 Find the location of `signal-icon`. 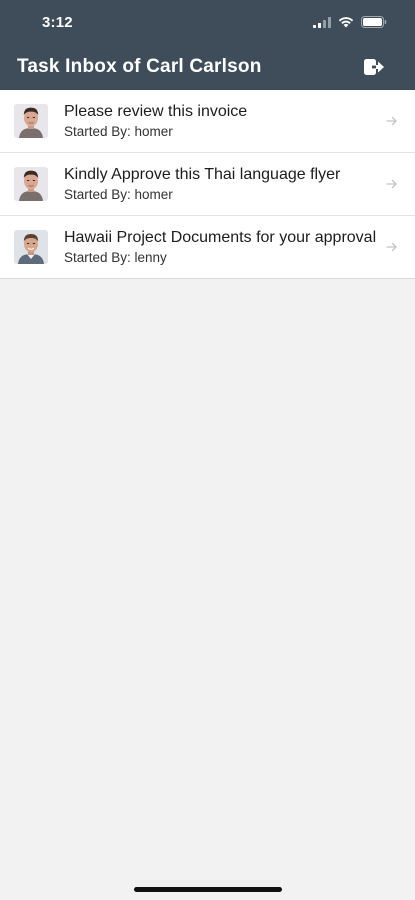

signal-icon is located at coordinates (322, 22).